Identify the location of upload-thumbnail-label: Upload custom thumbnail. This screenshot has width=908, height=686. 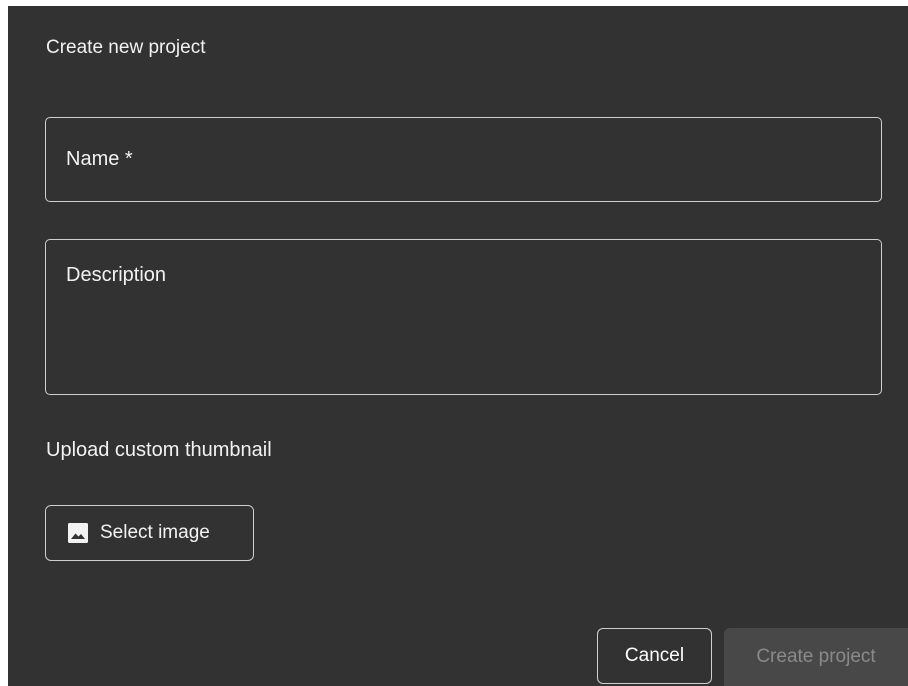
(159, 450).